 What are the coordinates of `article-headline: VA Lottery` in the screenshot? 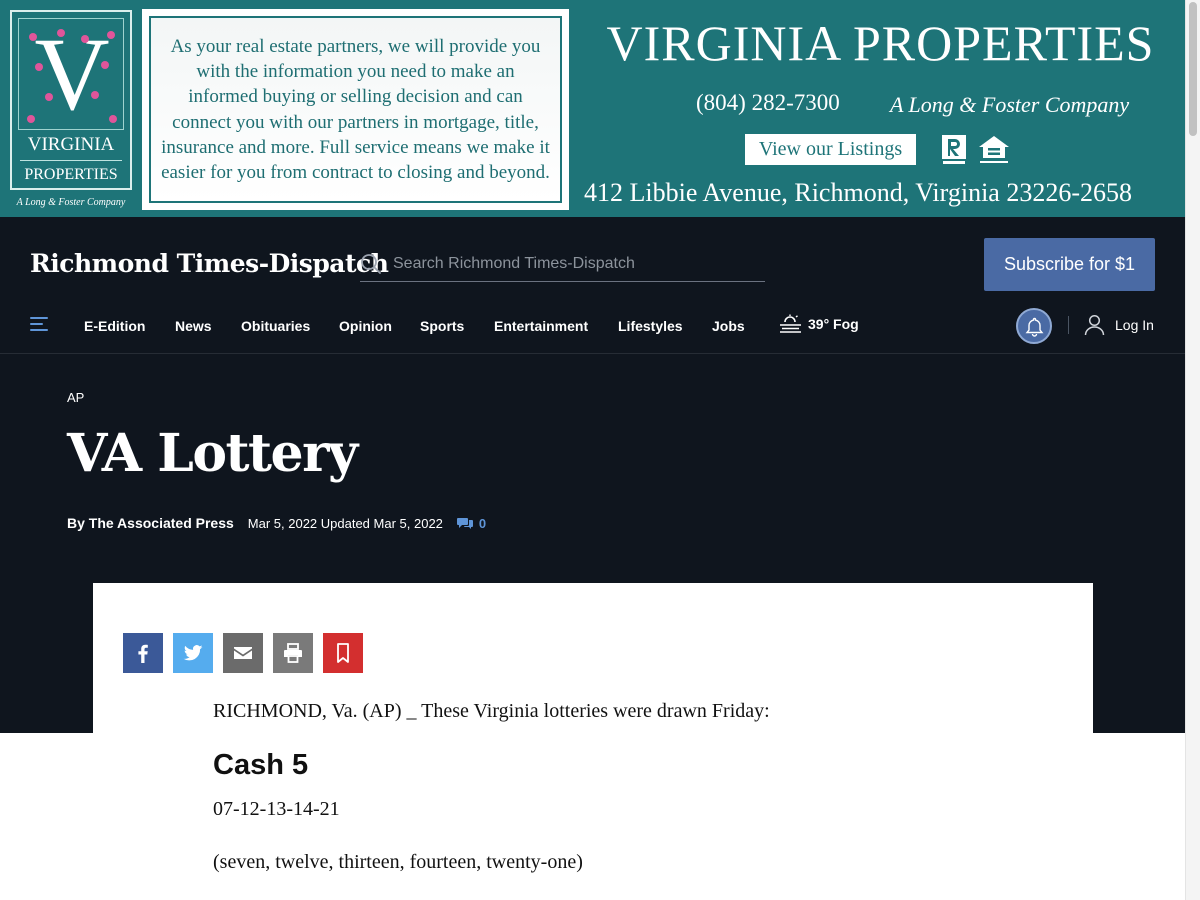 It's located at (212, 453).